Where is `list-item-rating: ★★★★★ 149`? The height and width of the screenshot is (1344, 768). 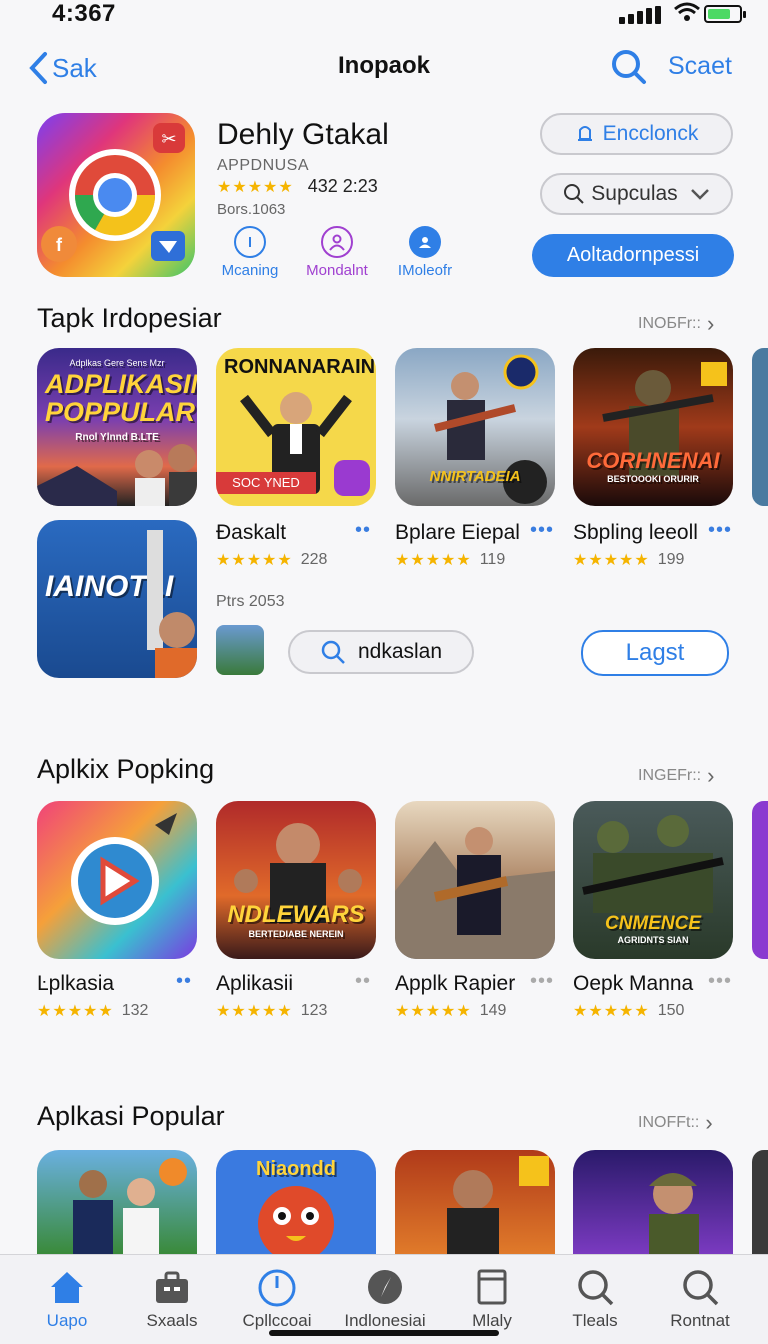 list-item-rating: ★★★★★ 149 is located at coordinates (450, 1011).